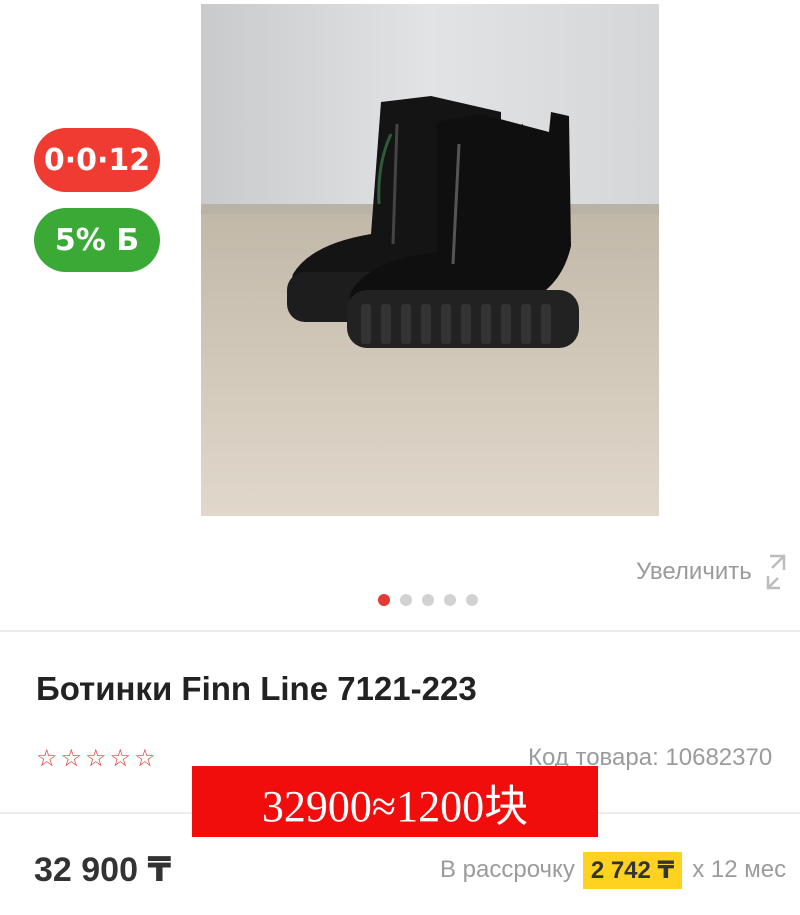  Describe the element at coordinates (739, 869) in the screenshot. I see `installment-term: х 12 мес` at that location.